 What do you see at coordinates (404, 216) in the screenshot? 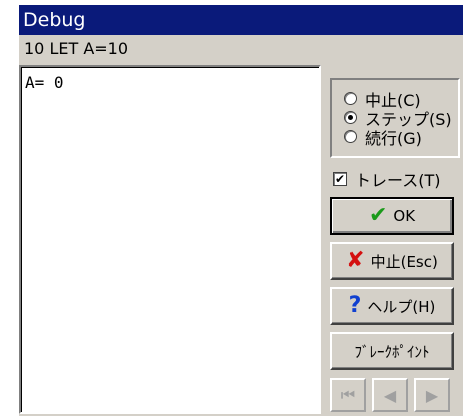
I see `ok-button-label: OK` at bounding box center [404, 216].